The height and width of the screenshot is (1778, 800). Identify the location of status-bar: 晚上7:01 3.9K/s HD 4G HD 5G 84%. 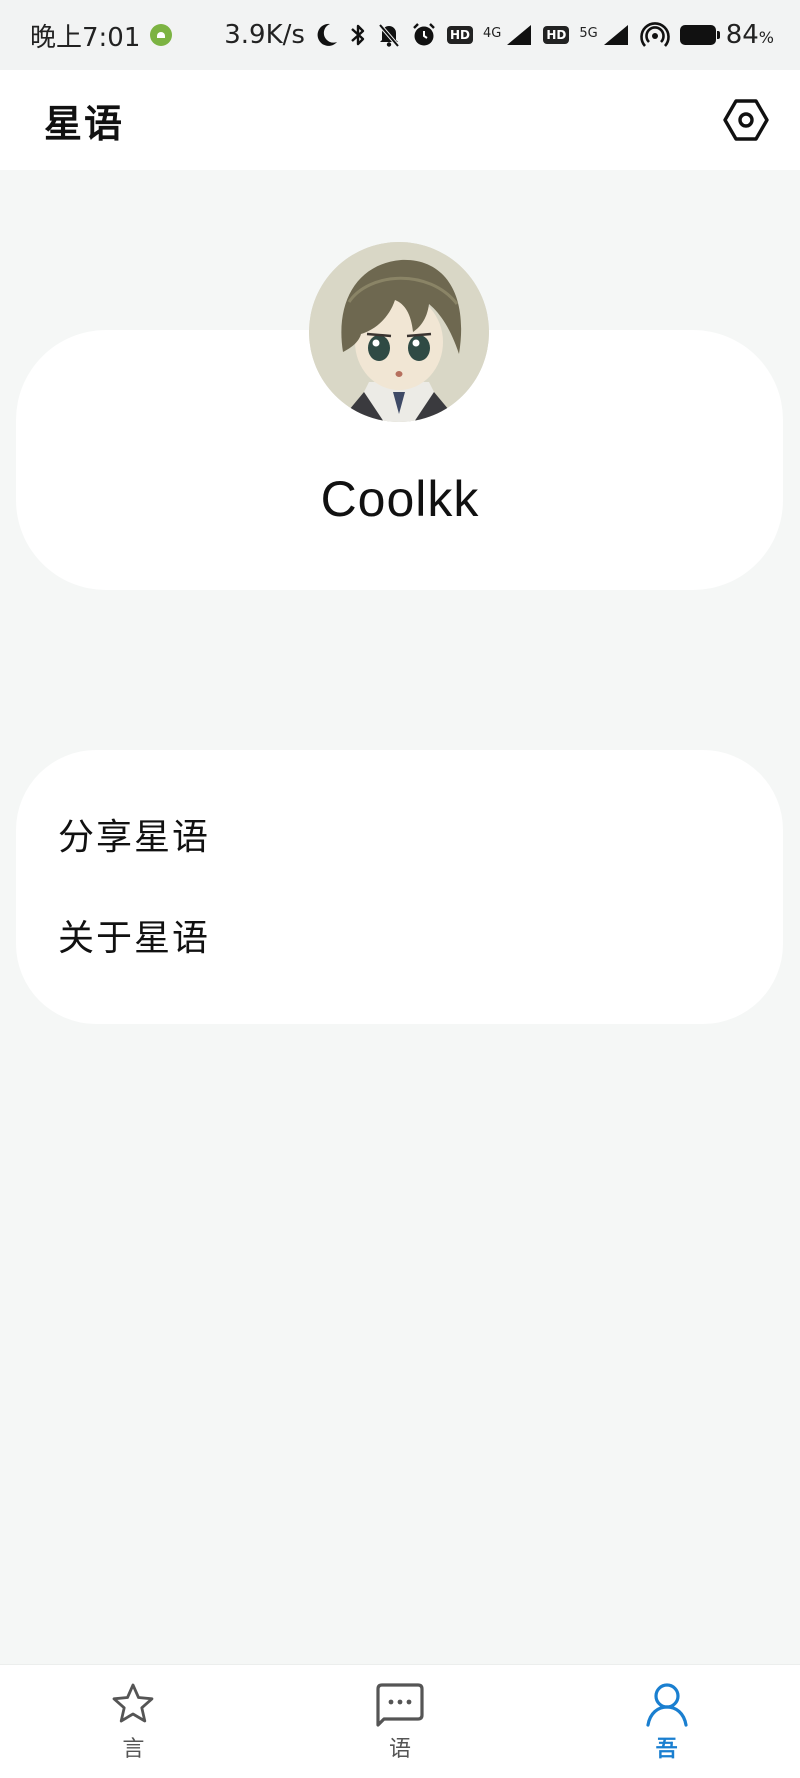
(400, 35).